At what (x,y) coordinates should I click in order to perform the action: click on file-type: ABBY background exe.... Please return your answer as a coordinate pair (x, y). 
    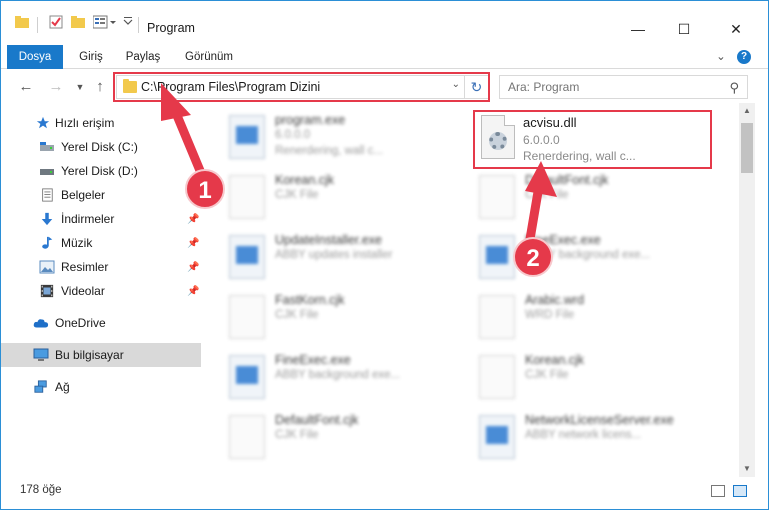
    Looking at the image, I should click on (338, 375).